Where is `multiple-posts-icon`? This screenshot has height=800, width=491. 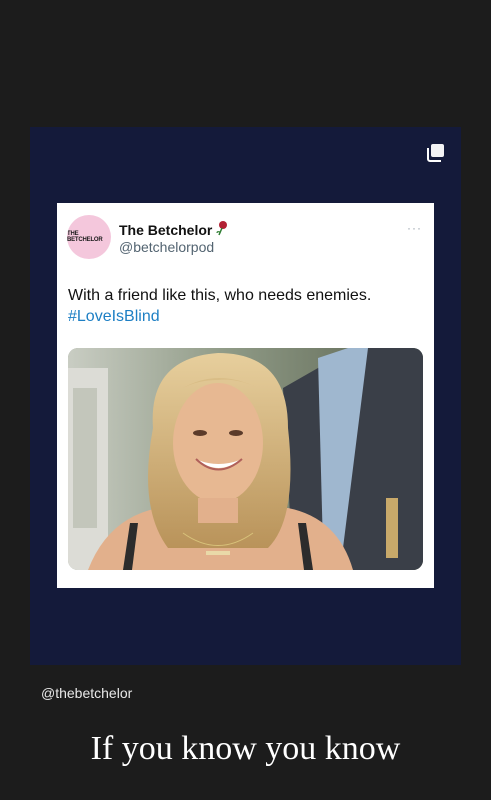
multiple-posts-icon is located at coordinates (435, 153).